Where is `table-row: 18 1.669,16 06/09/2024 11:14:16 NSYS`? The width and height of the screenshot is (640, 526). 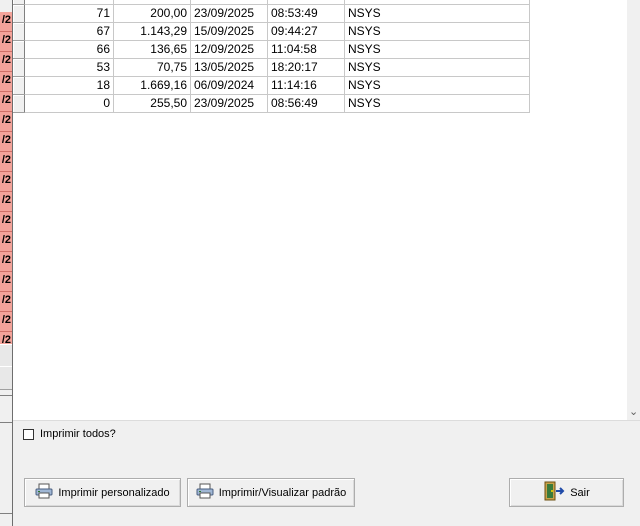 table-row: 18 1.669,16 06/09/2024 11:14:16 NSYS is located at coordinates (271, 85).